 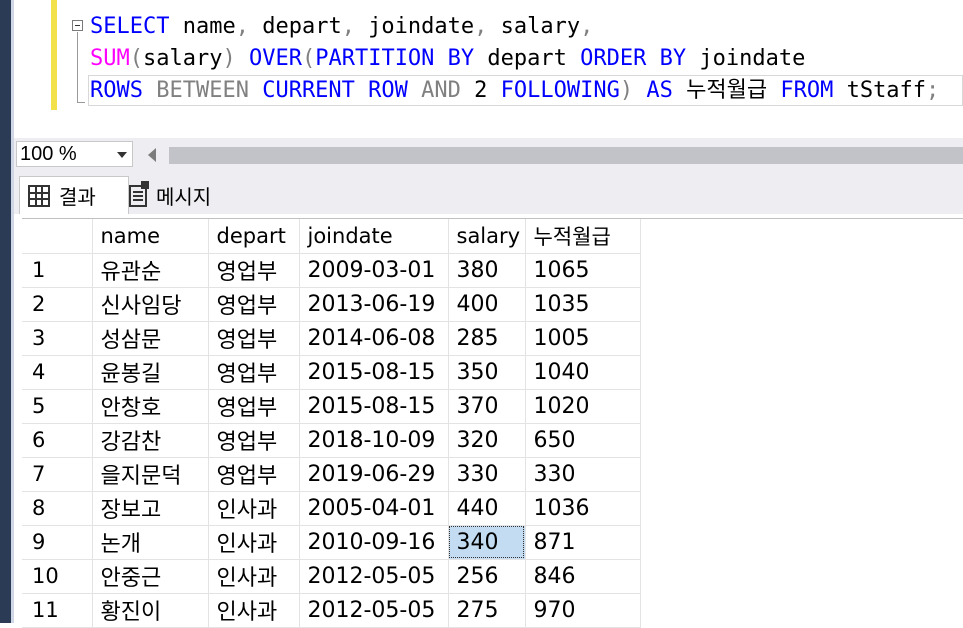 What do you see at coordinates (583, 542) in the screenshot?
I see `cumulative-salary-cell: 871` at bounding box center [583, 542].